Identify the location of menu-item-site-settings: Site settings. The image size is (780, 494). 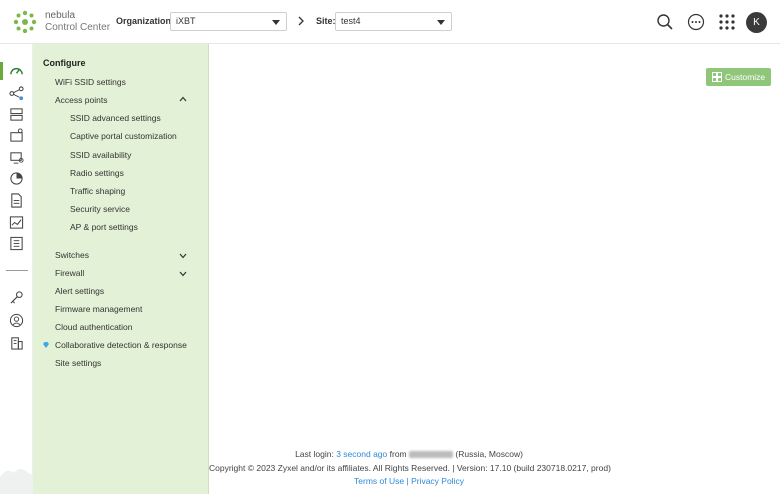
(78, 363).